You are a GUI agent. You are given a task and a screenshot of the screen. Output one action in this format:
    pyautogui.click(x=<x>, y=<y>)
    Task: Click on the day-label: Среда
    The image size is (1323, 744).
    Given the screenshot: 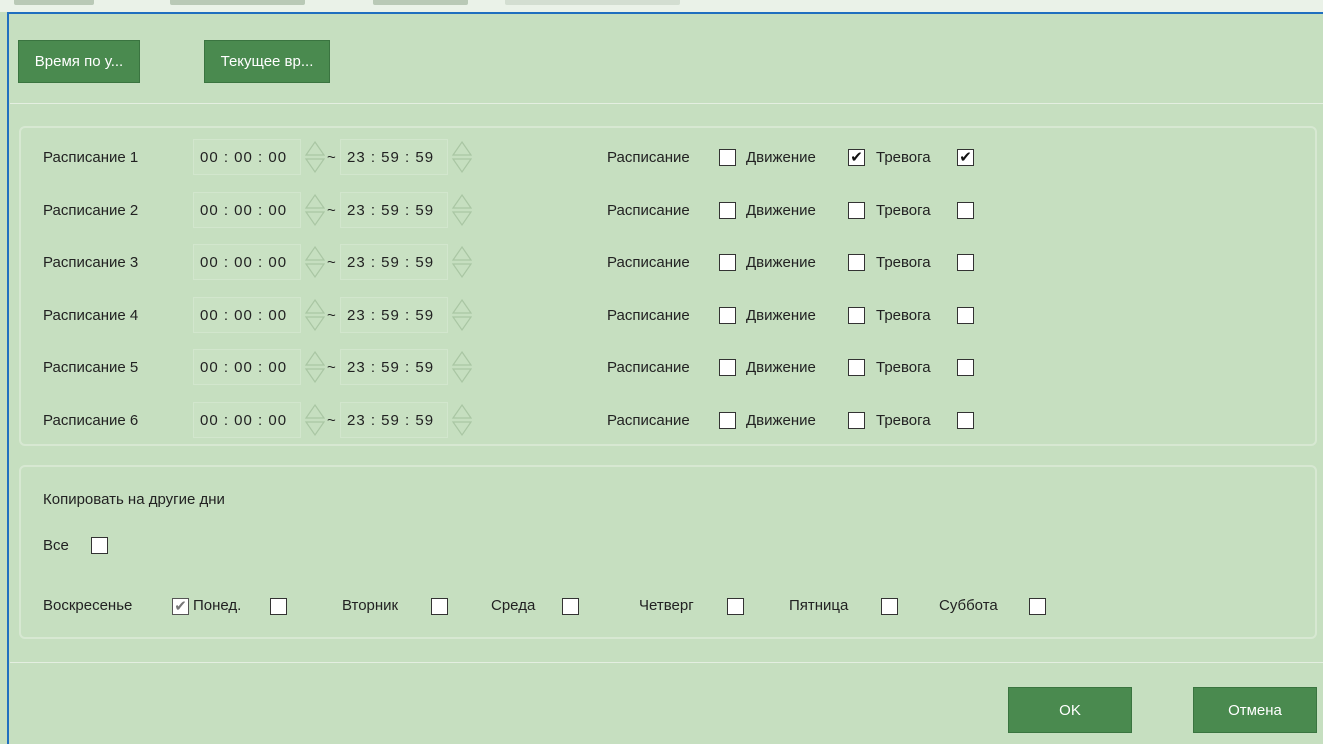 What is the action you would take?
    pyautogui.click(x=513, y=605)
    